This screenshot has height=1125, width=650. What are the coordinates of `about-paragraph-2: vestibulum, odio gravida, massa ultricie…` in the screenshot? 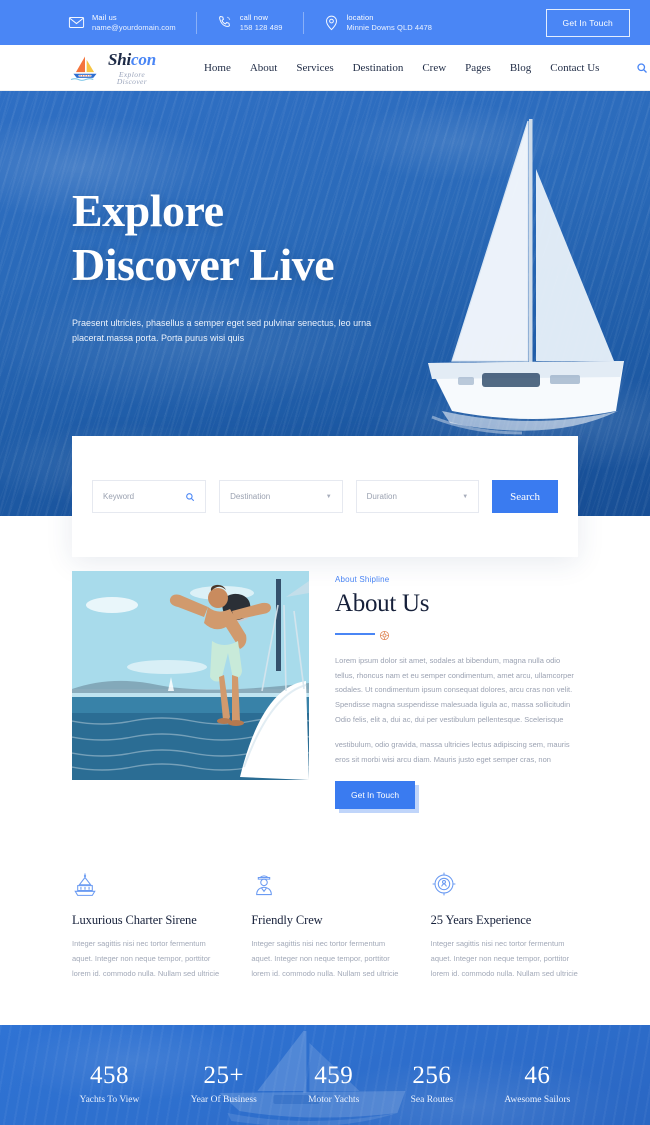 It's located at (452, 752).